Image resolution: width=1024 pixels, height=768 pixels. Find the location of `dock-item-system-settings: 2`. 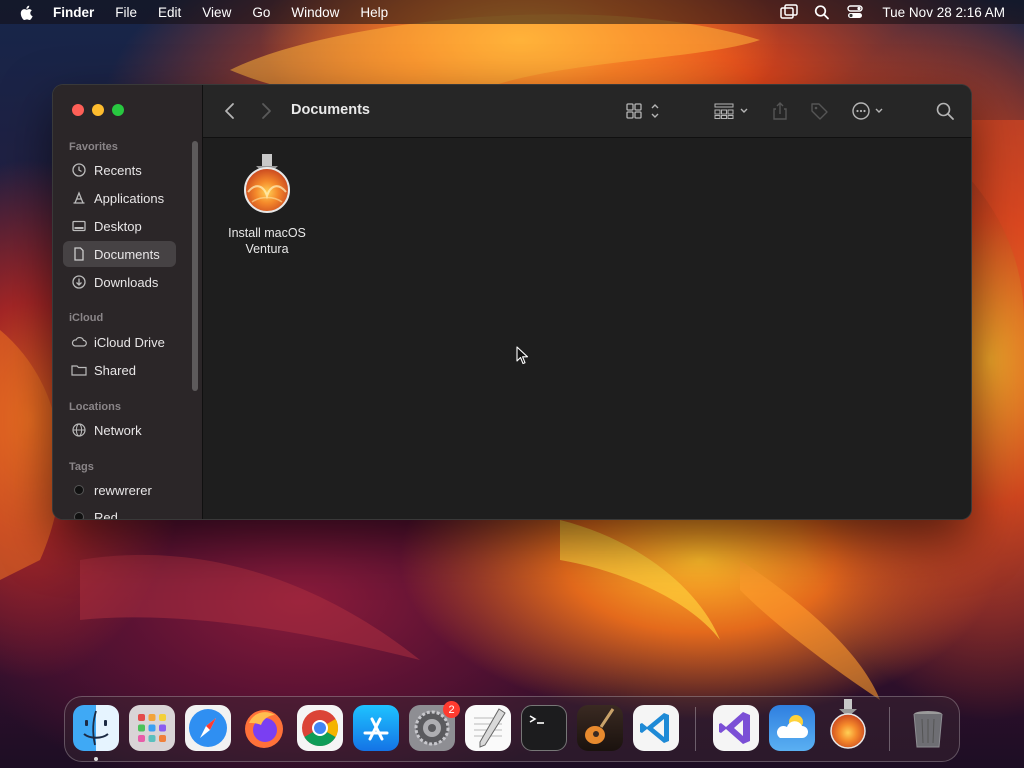

dock-item-system-settings: 2 is located at coordinates (434, 726).